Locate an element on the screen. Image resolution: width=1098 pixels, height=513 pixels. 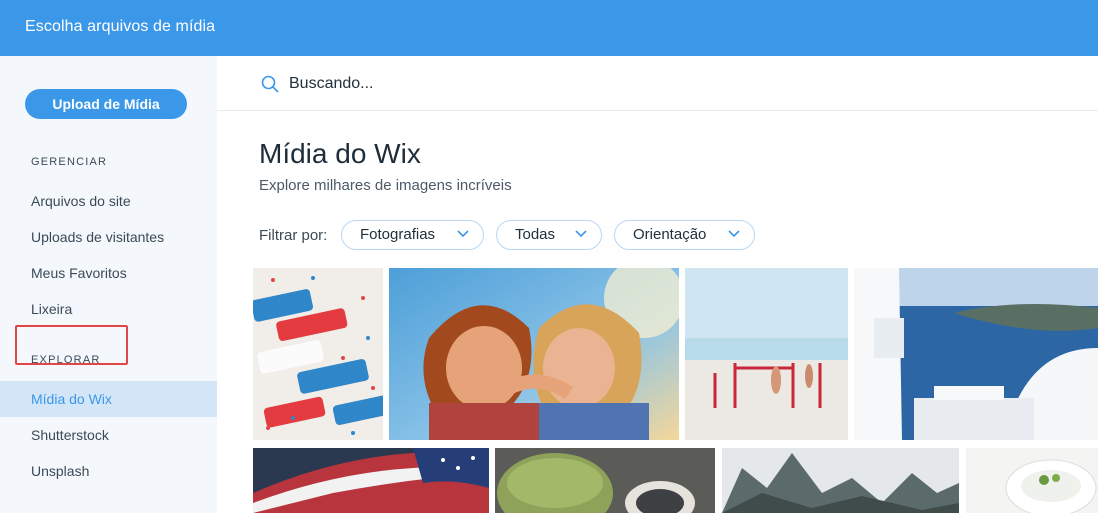
media-thumbnail-bowl is located at coordinates (1032, 480).